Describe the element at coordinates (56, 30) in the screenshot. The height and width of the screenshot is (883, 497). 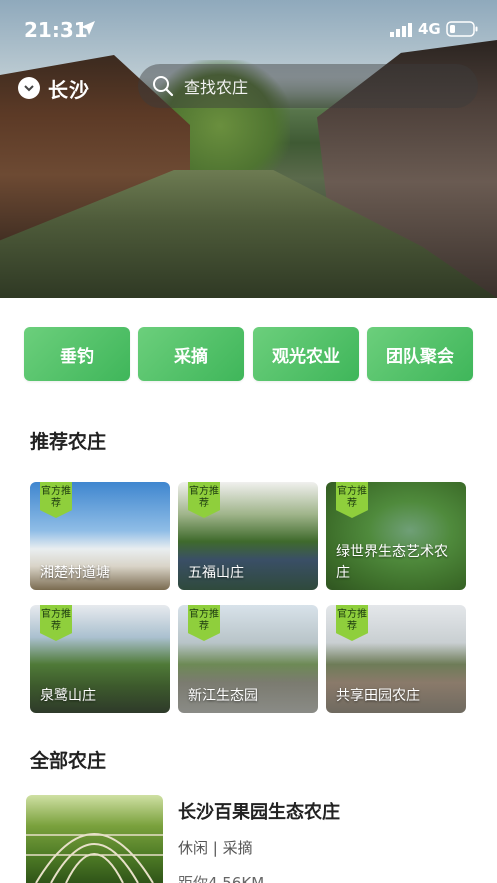
I see `status-time: 21:31` at that location.